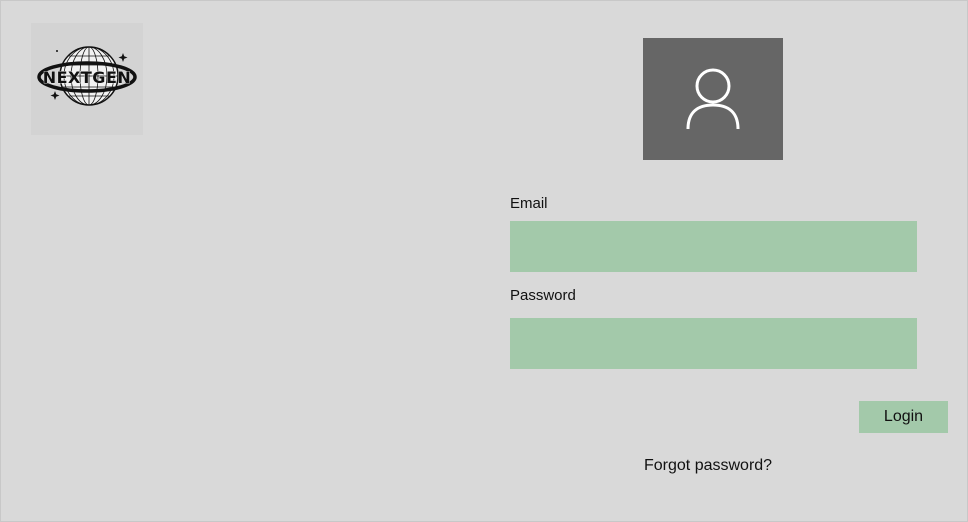 This screenshot has width=968, height=522. I want to click on email-label: Email, so click(529, 203).